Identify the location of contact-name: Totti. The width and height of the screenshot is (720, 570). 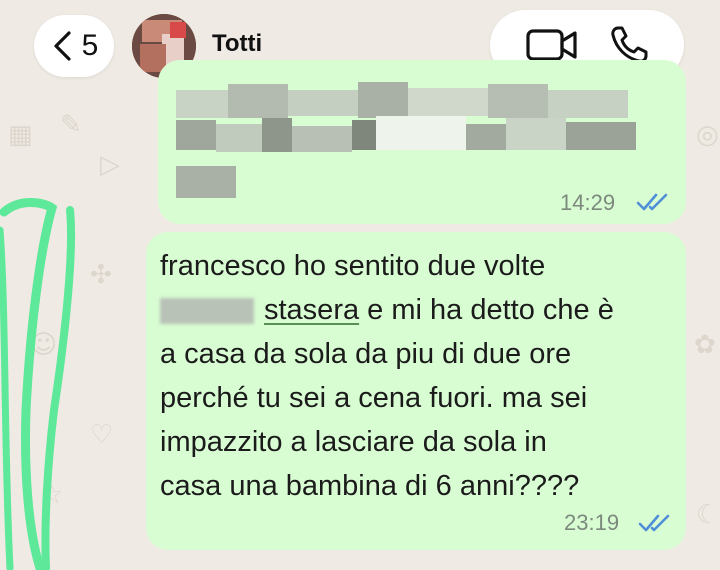
(237, 44).